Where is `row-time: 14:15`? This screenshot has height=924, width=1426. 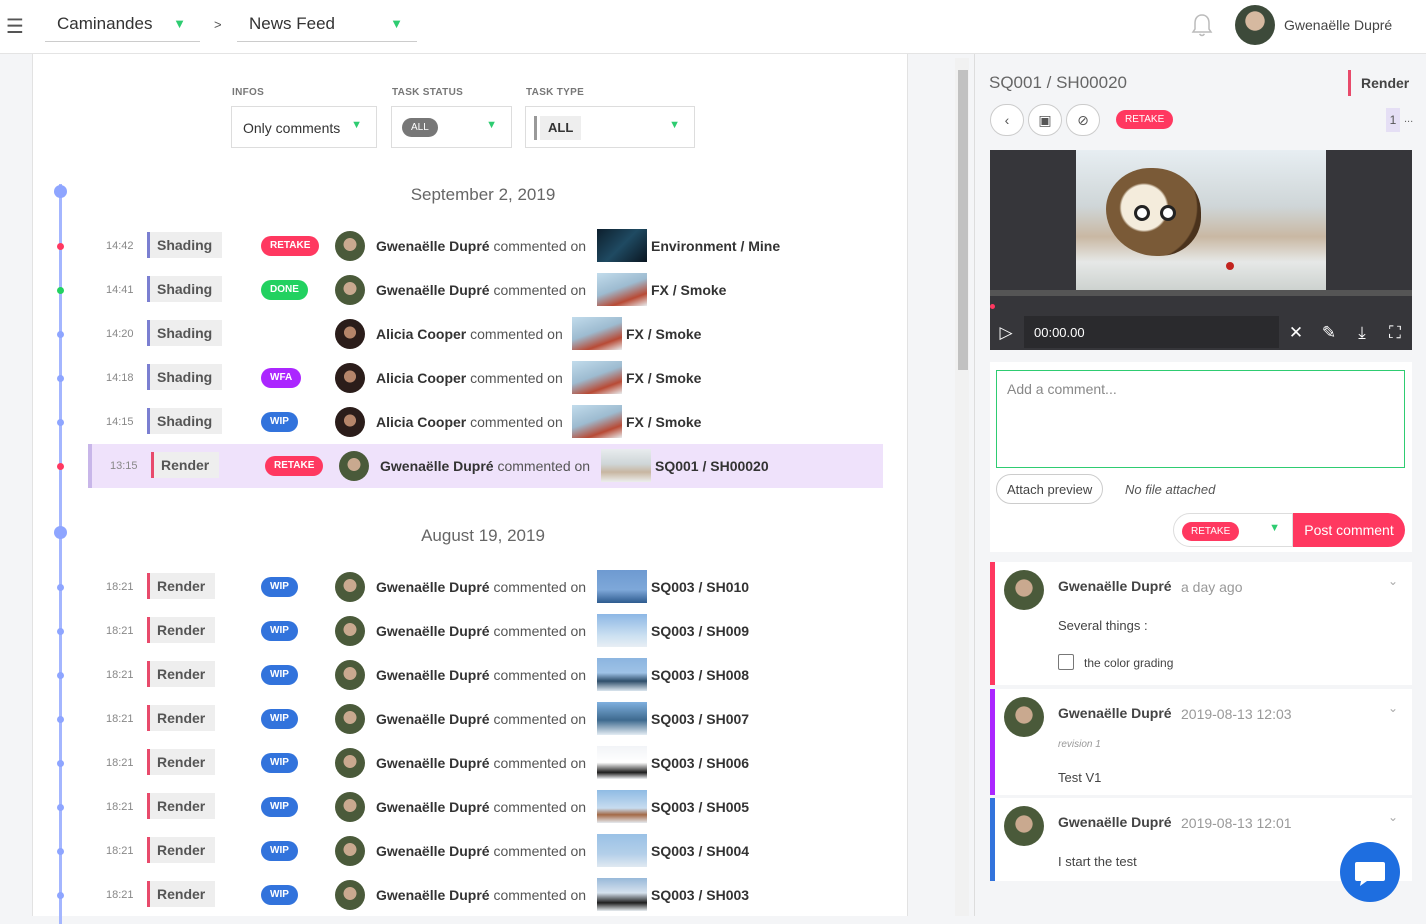 row-time: 14:15 is located at coordinates (120, 422).